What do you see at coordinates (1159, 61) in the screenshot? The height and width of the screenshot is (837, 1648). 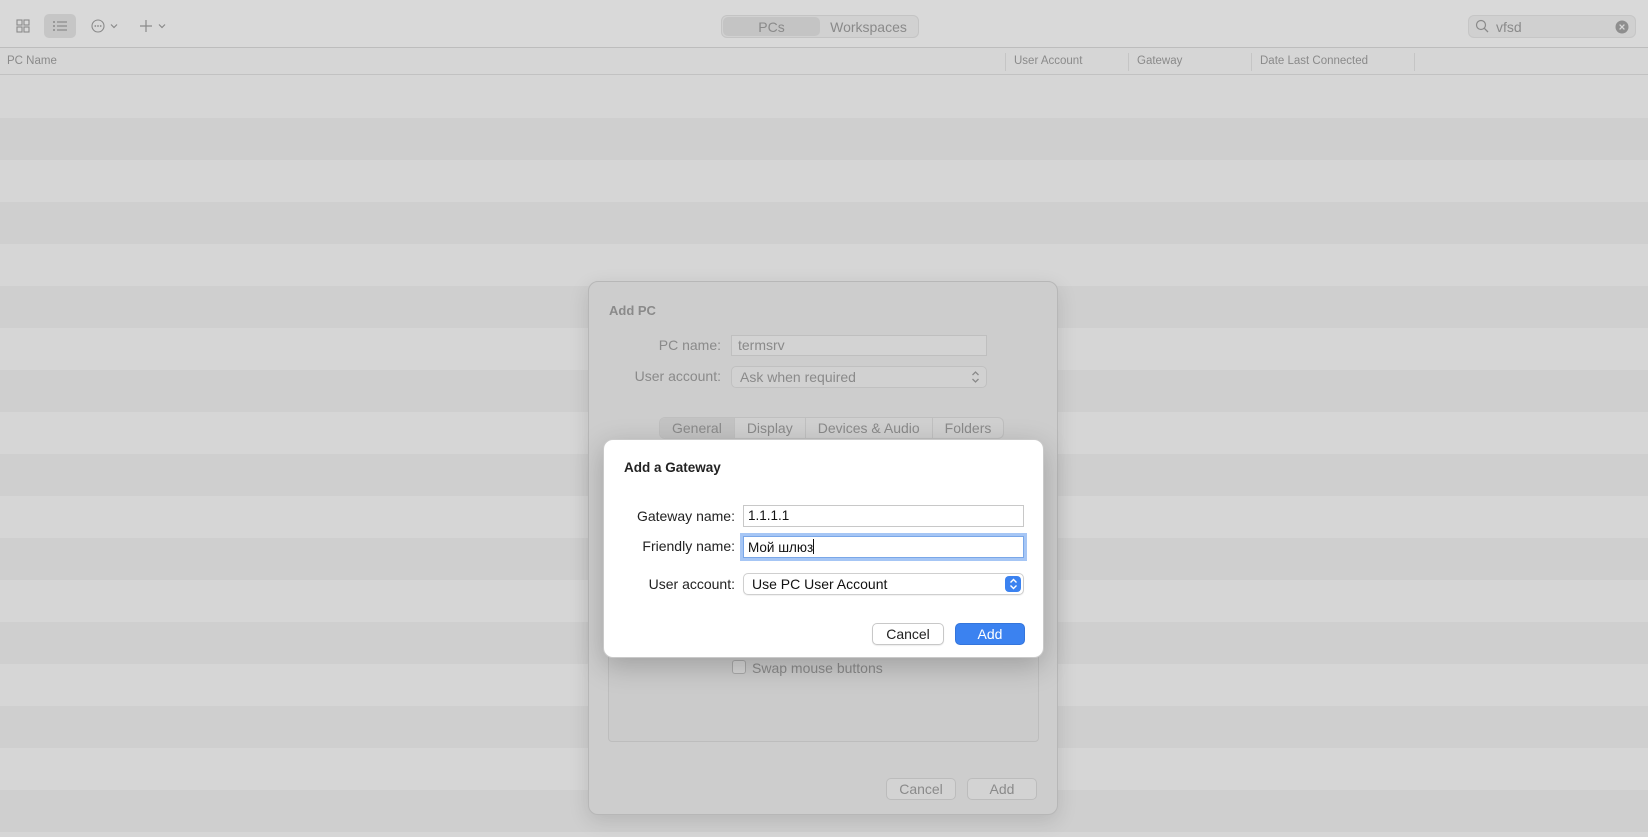 I see `column-gateway: Gateway` at bounding box center [1159, 61].